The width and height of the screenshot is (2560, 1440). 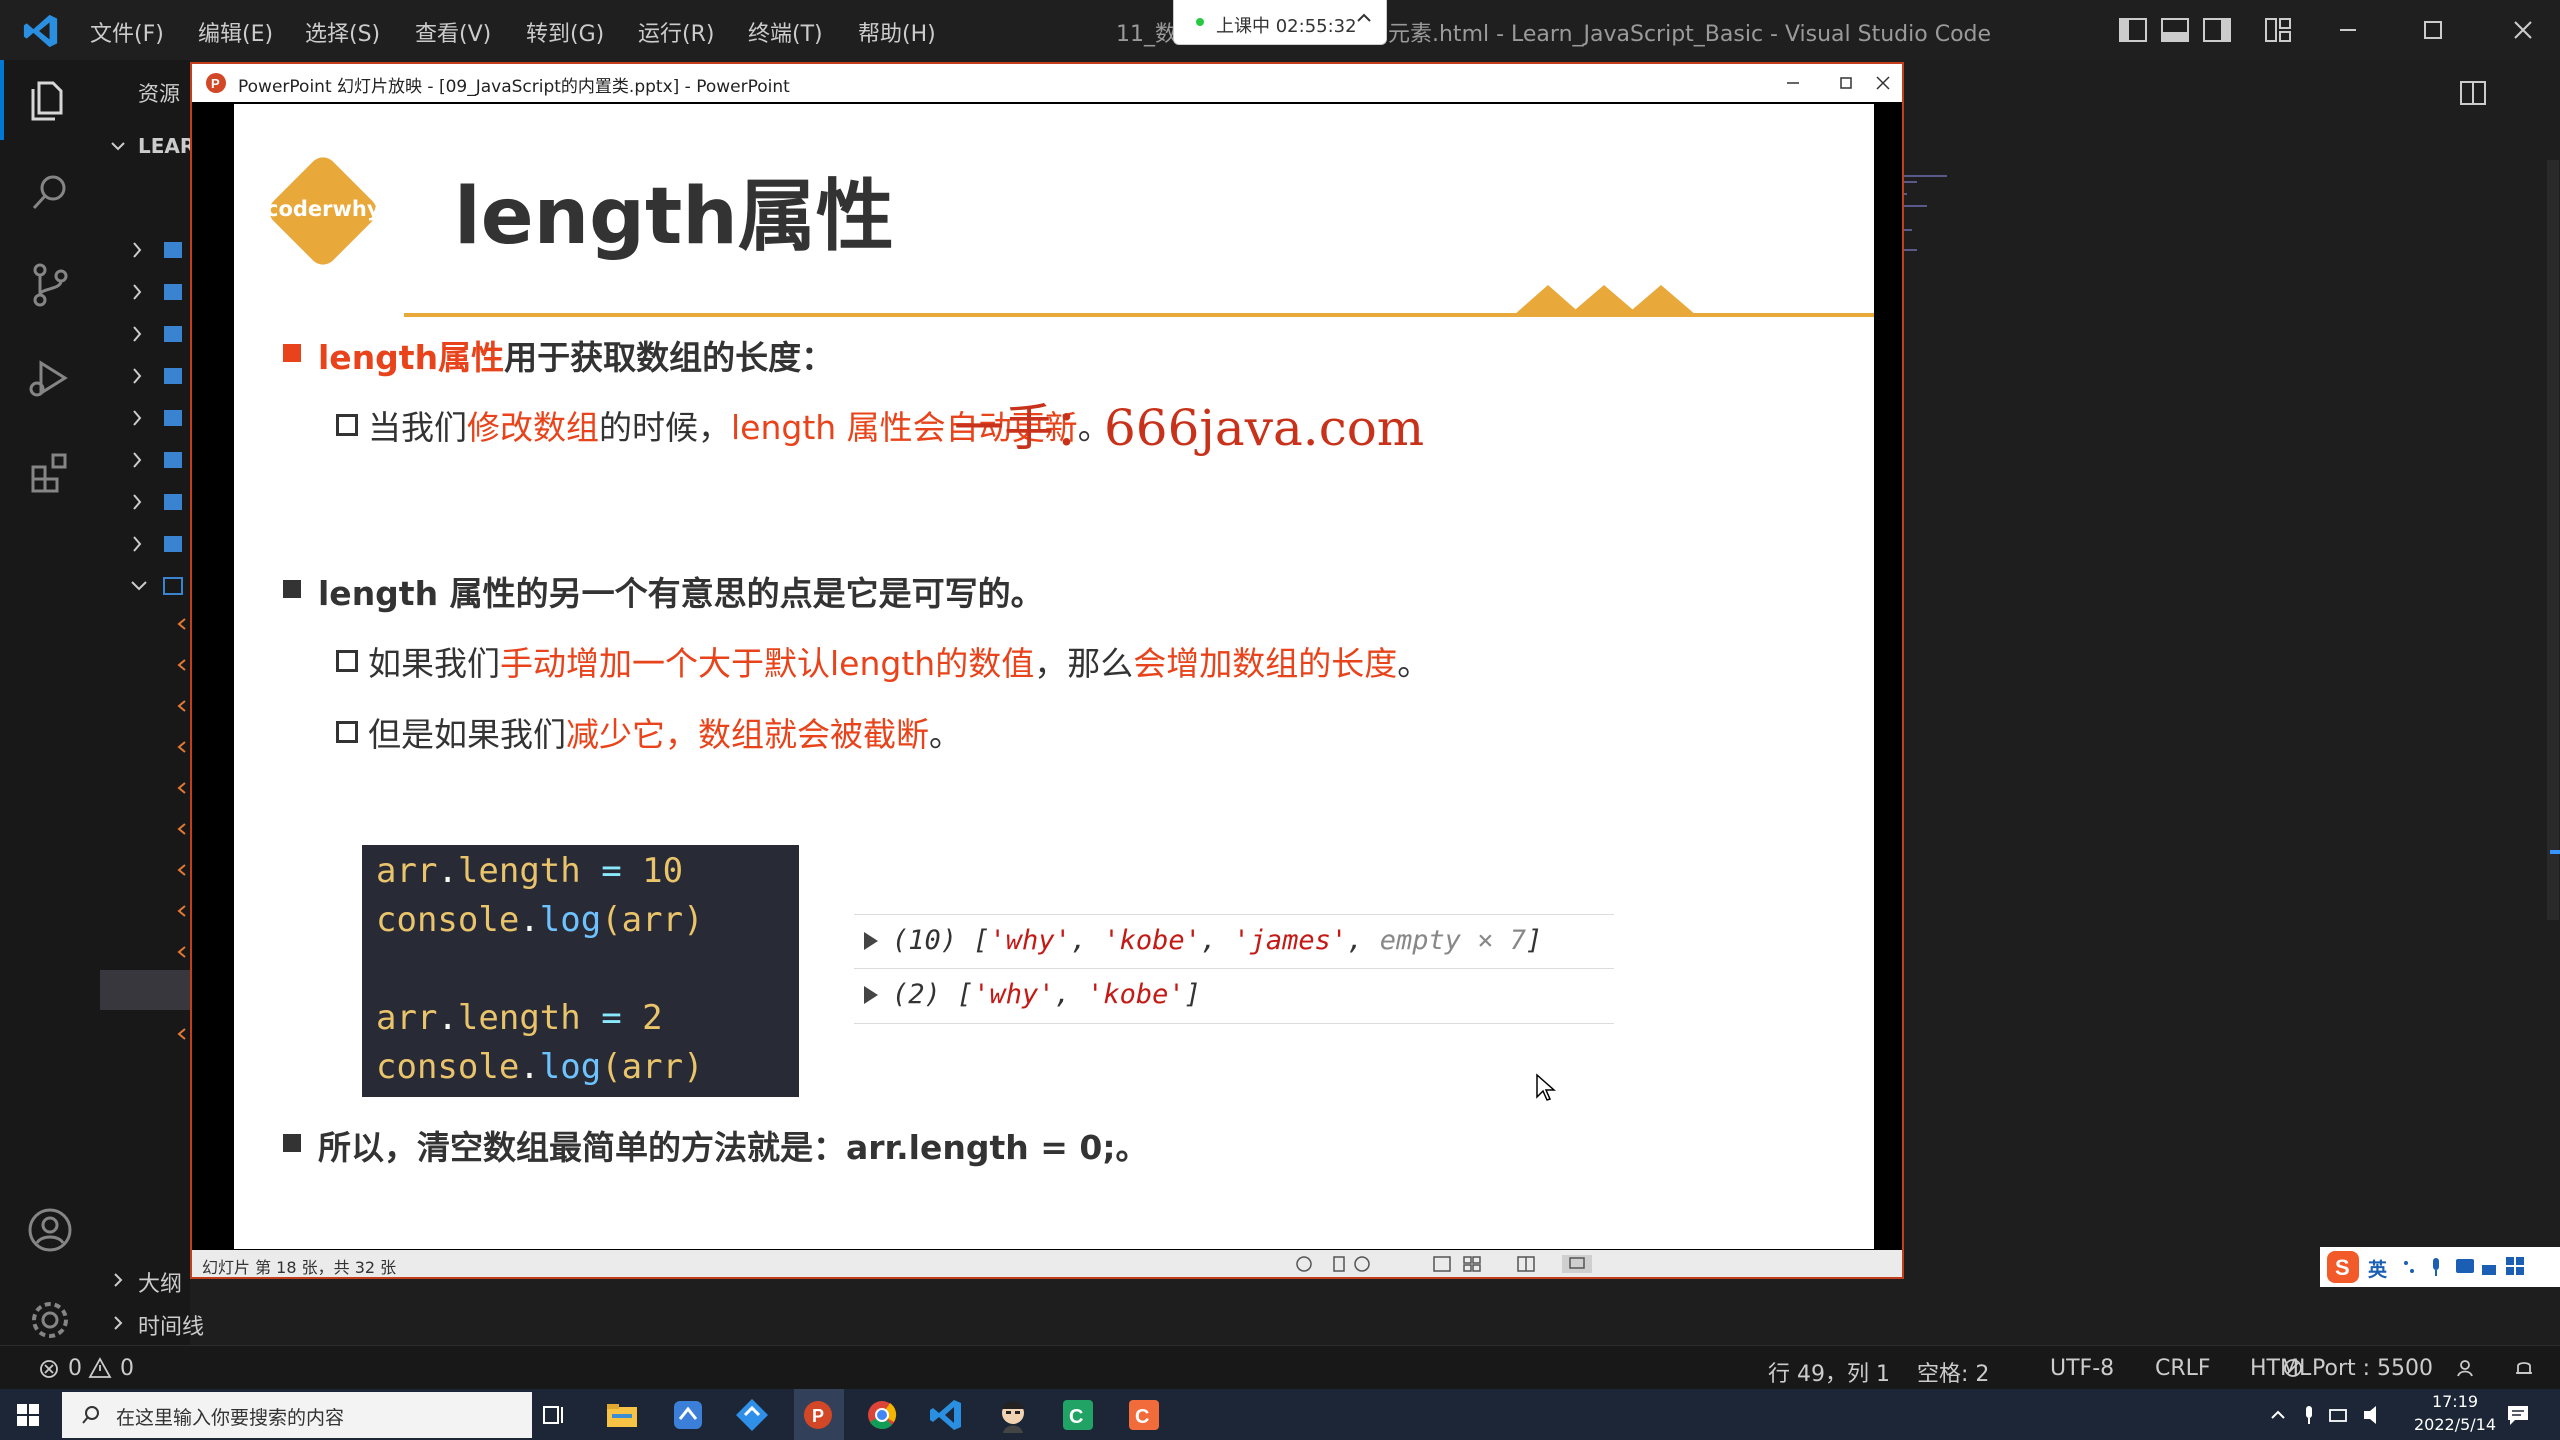 I want to click on folder-row-open, so click(x=158, y=586).